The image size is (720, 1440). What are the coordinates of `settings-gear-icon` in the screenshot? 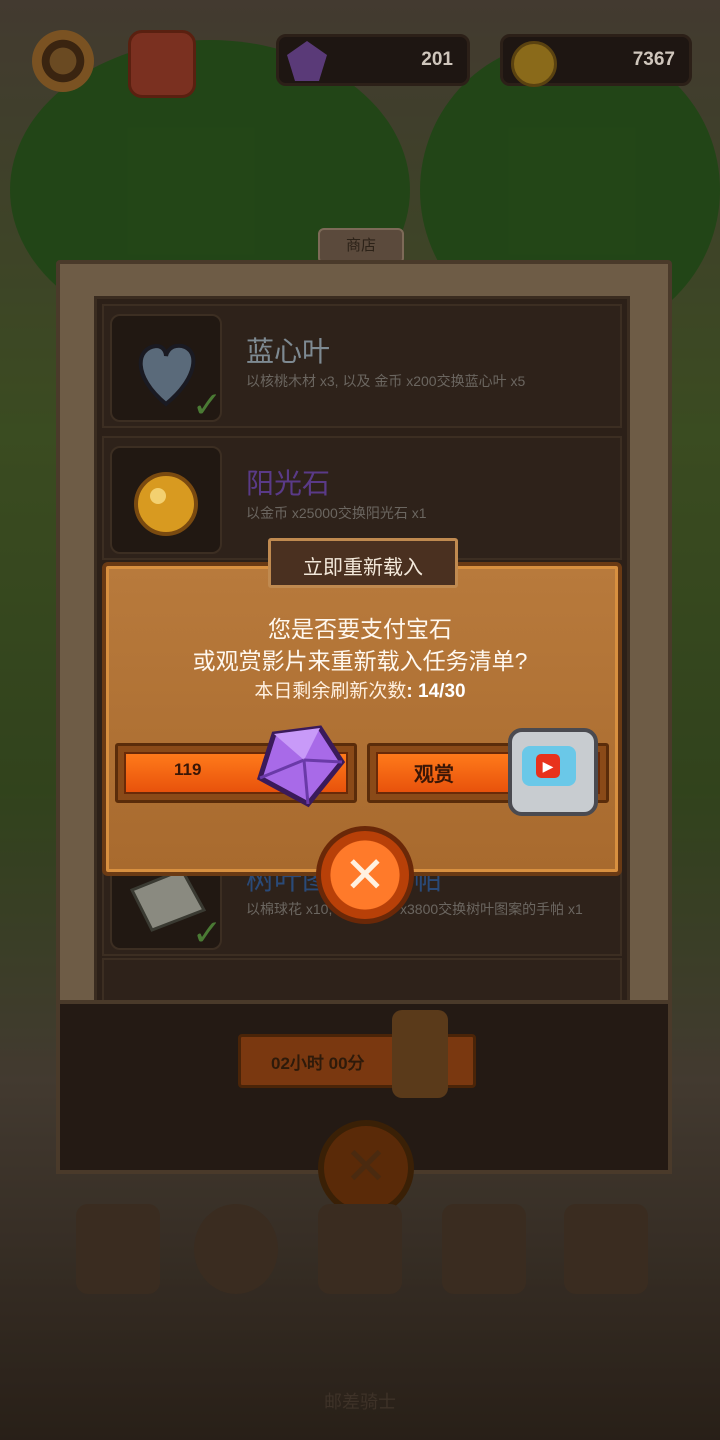 It's located at (63, 61).